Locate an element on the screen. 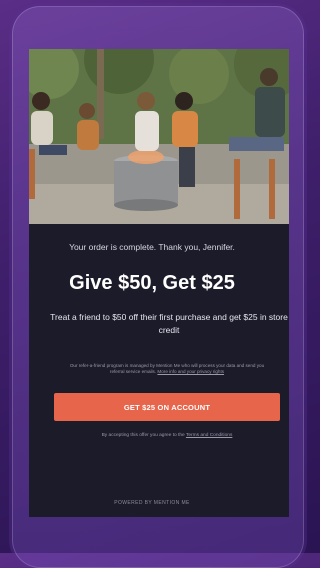 Image resolution: width=320 pixels, height=568 pixels. terms-link: Terms and Conditions is located at coordinates (209, 435).